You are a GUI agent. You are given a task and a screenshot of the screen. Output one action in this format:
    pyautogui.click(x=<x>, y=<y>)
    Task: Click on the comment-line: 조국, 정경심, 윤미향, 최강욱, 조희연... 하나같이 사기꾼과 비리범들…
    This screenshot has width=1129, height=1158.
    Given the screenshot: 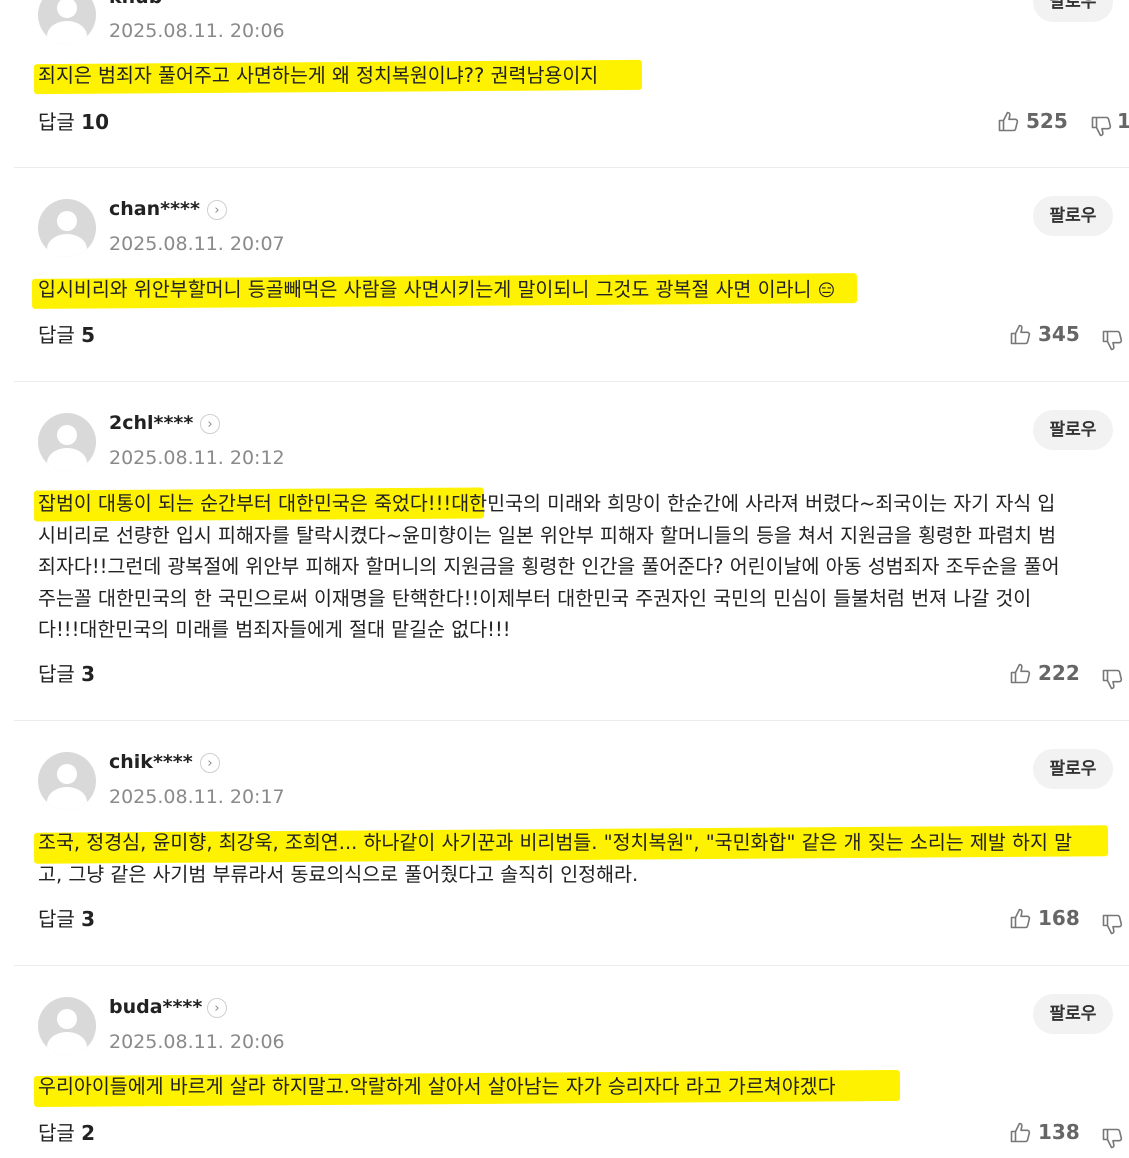 What is the action you would take?
    pyautogui.click(x=555, y=842)
    